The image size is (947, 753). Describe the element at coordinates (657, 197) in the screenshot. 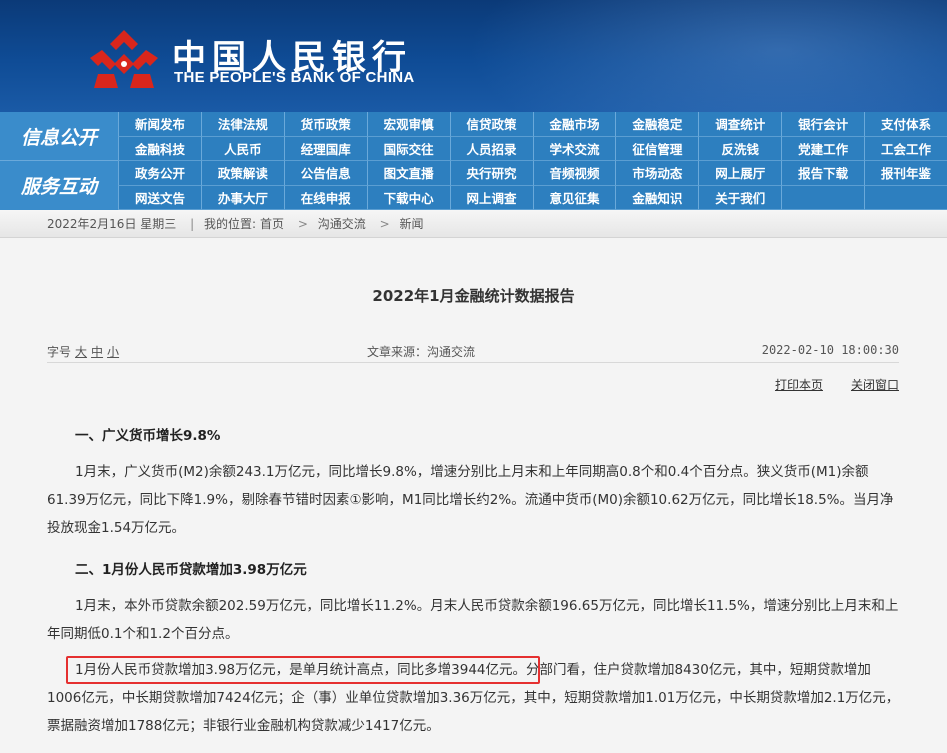

I see `nav-item: 金融知识` at that location.